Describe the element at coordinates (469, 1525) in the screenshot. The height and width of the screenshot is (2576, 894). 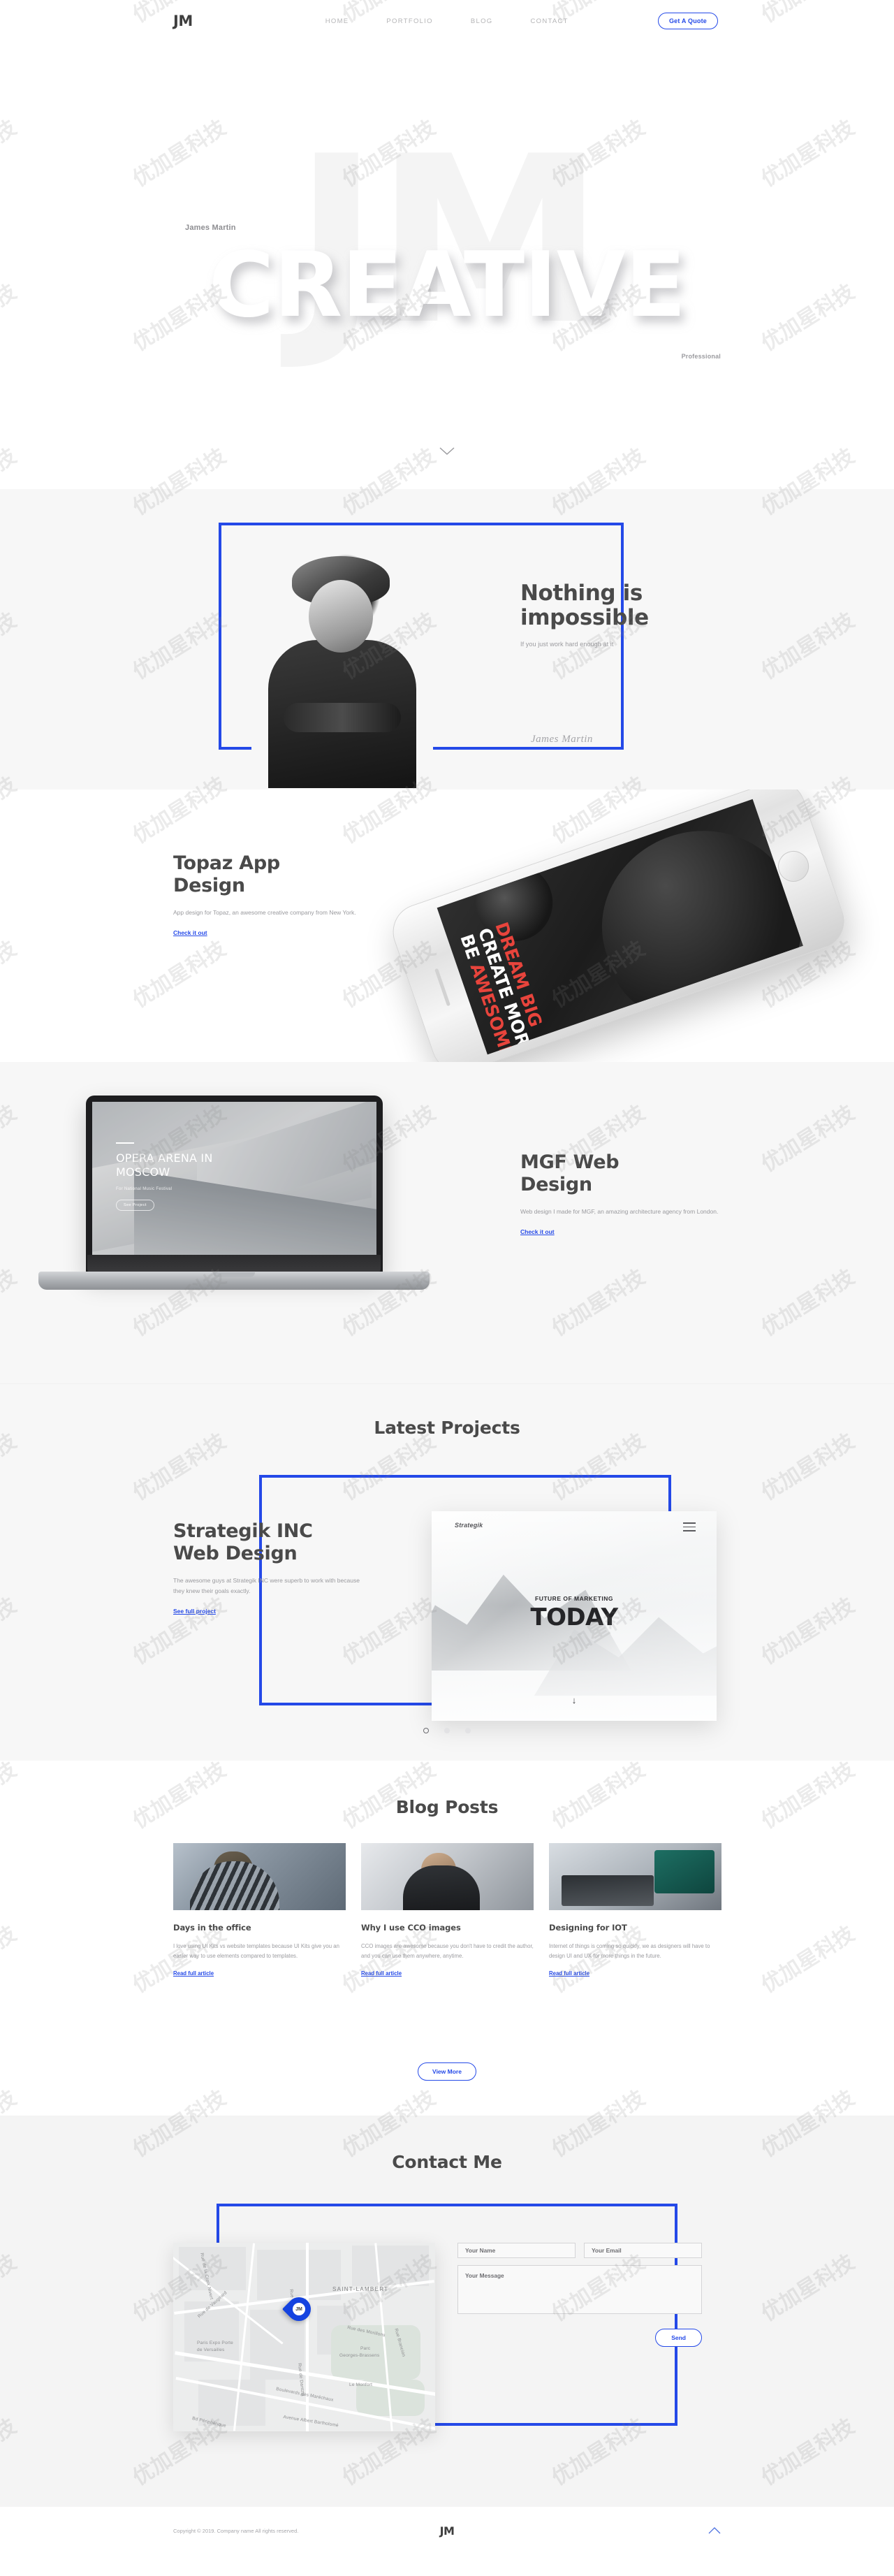
I see `preview-brand: Strategik` at that location.